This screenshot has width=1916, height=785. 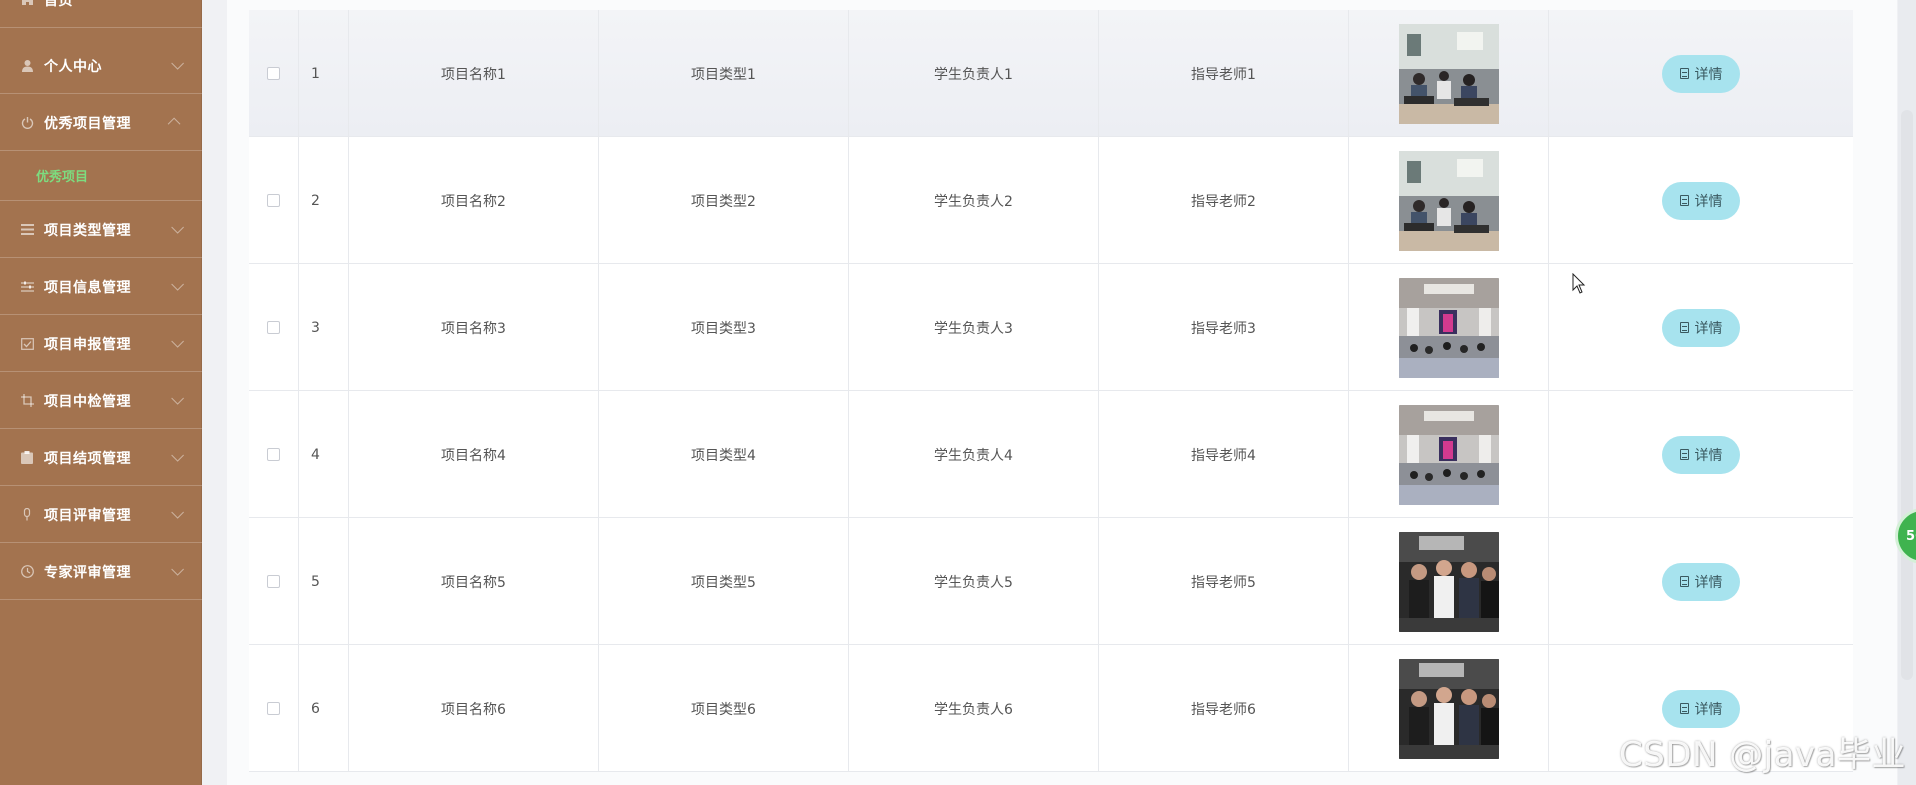 What do you see at coordinates (1224, 454) in the screenshot?
I see `advisor-cell-cell: 指导老师4` at bounding box center [1224, 454].